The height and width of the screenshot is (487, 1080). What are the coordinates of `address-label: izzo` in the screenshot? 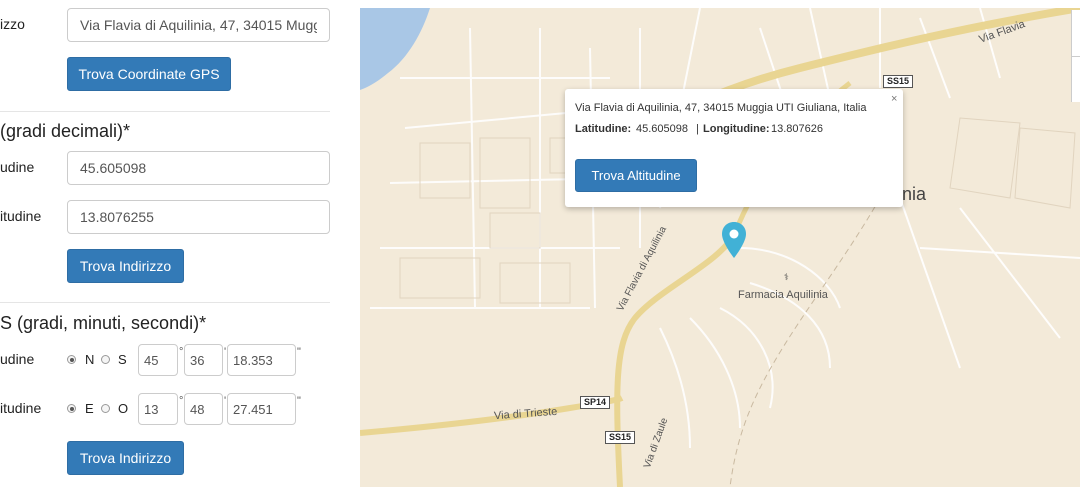 It's located at (12, 24).